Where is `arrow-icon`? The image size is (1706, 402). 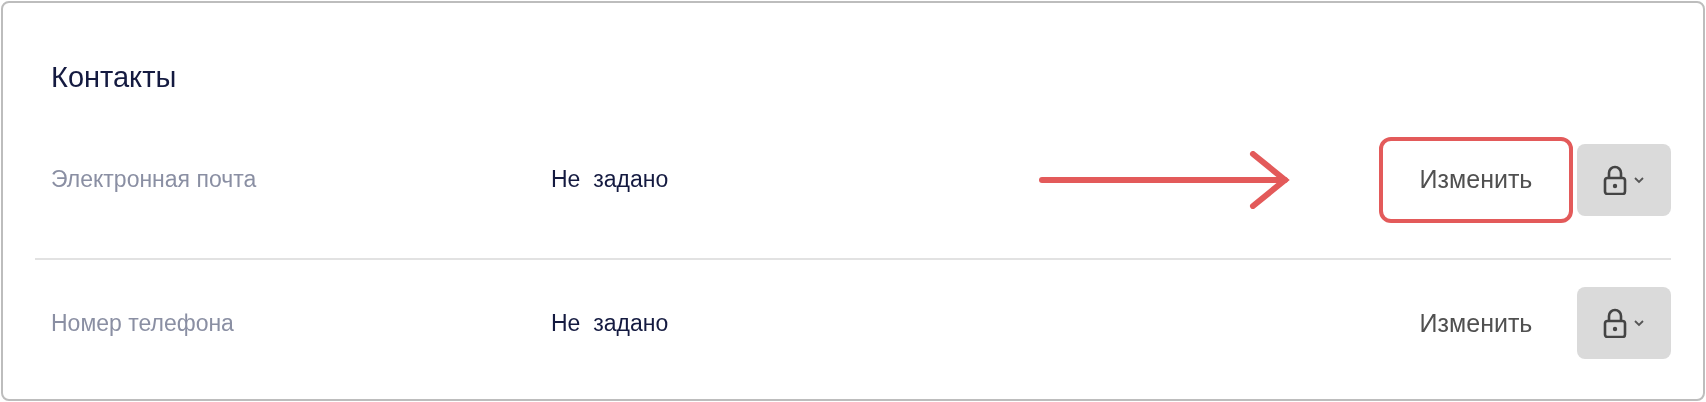 arrow-icon is located at coordinates (1165, 179).